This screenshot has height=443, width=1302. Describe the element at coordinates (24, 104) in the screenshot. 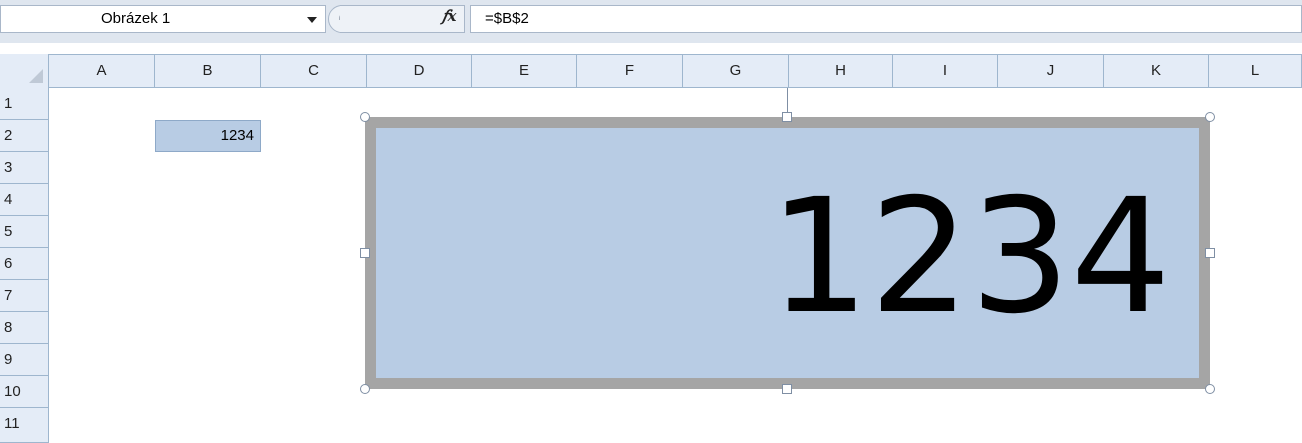

I see `row-header-1: 1` at that location.